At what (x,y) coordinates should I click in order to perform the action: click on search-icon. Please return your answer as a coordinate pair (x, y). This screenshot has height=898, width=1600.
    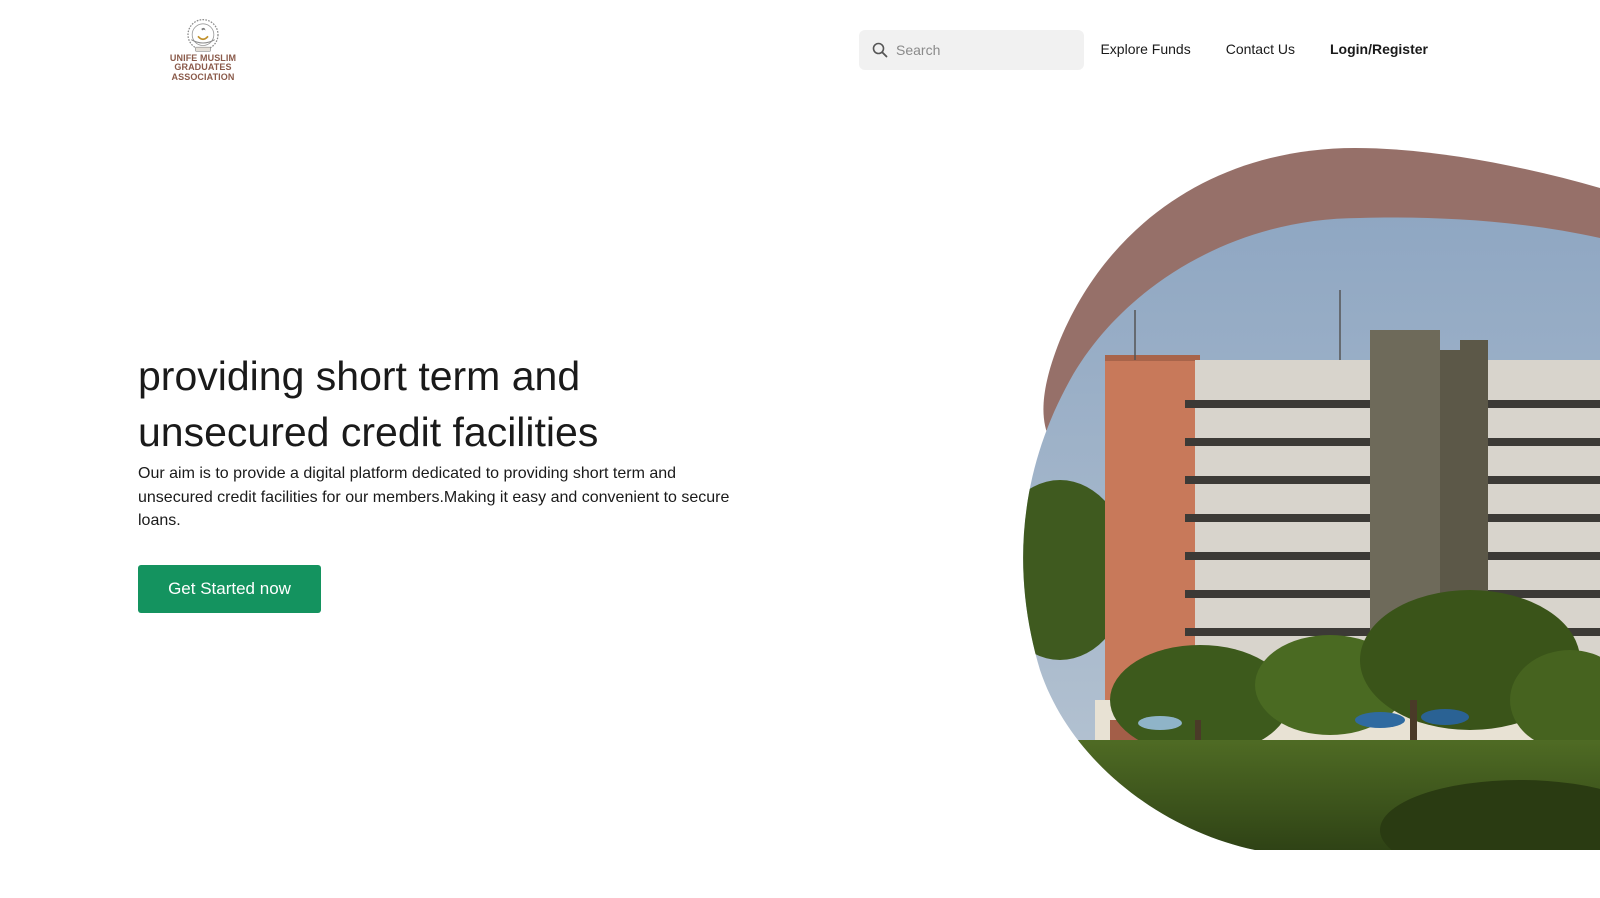
    Looking at the image, I should click on (880, 50).